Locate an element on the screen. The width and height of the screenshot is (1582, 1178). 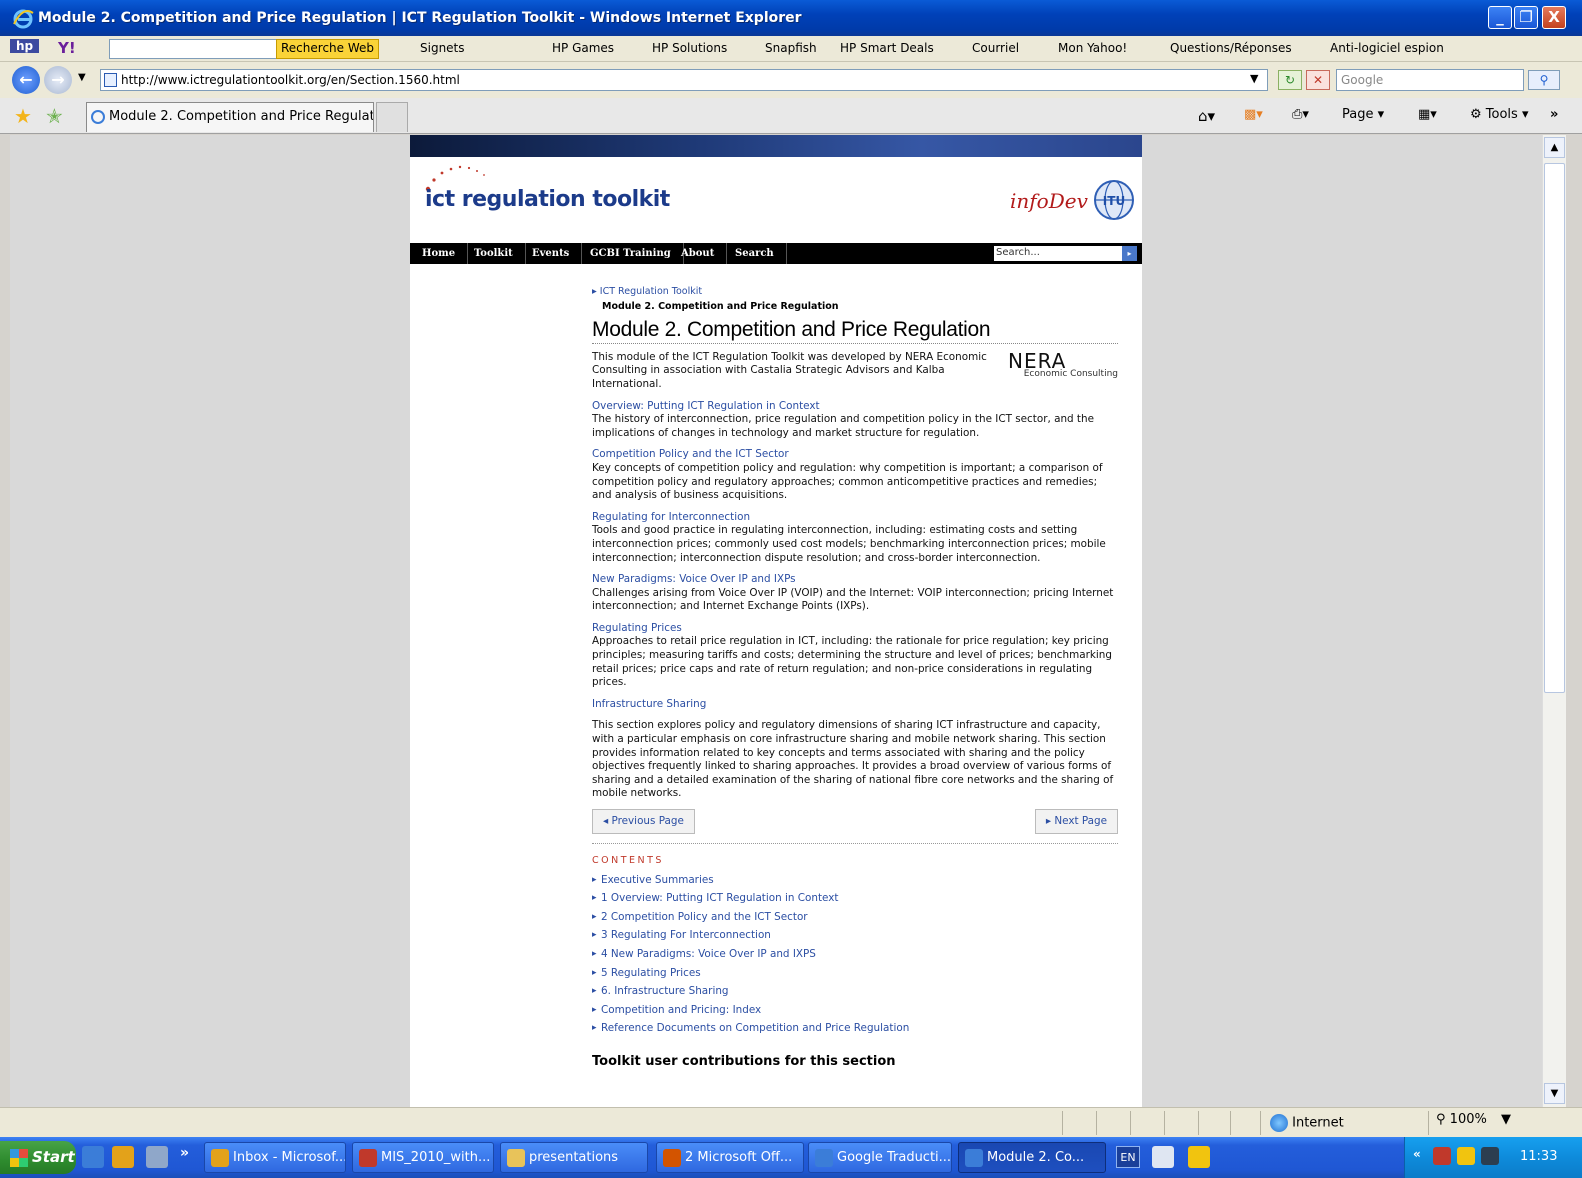
task-folder: presentations is located at coordinates (574, 1157).